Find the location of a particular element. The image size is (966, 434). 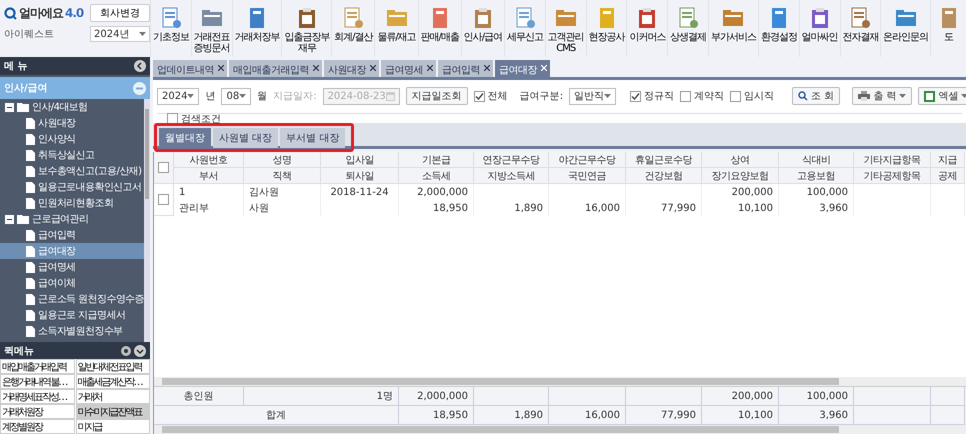

year-select: 2024 is located at coordinates (178, 96).